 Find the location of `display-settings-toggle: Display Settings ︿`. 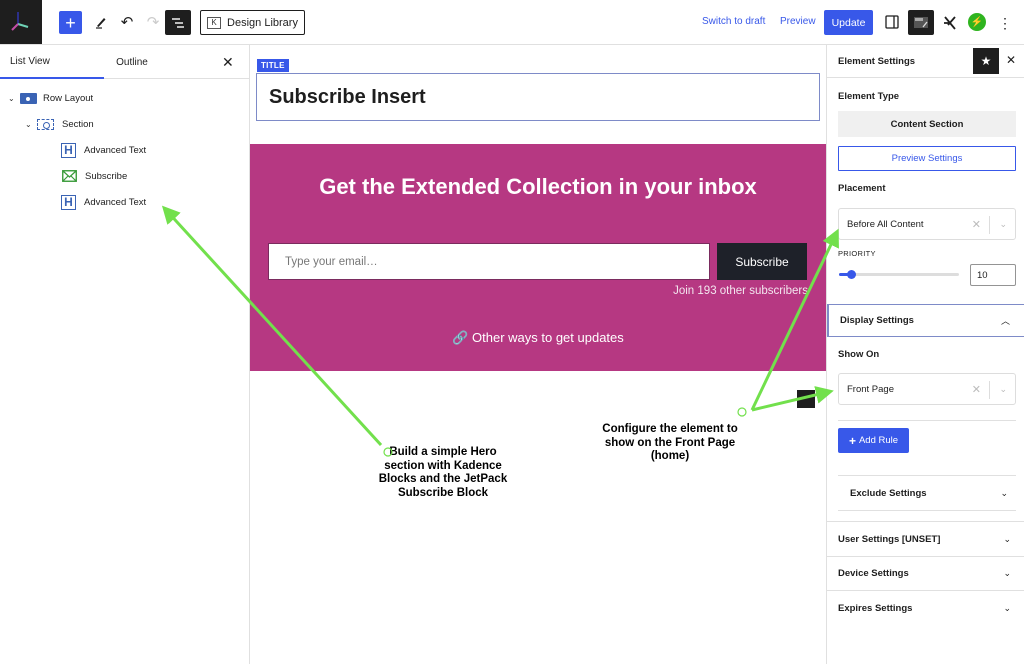

display-settings-toggle: Display Settings ︿ is located at coordinates (925, 320).